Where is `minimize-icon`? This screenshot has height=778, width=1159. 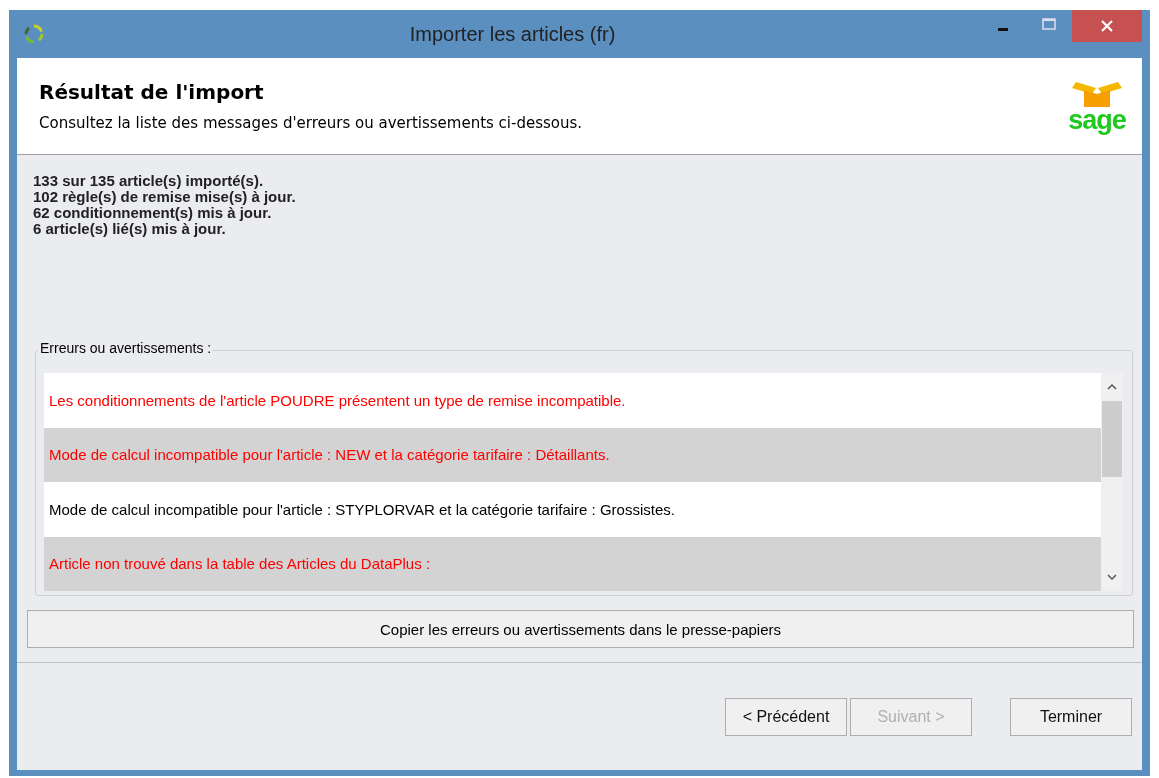 minimize-icon is located at coordinates (1003, 29).